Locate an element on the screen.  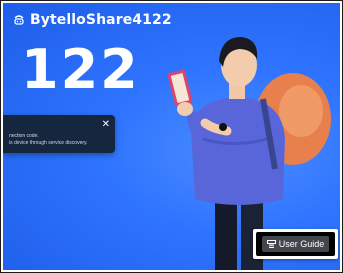
guide-icon is located at coordinates (271, 244).